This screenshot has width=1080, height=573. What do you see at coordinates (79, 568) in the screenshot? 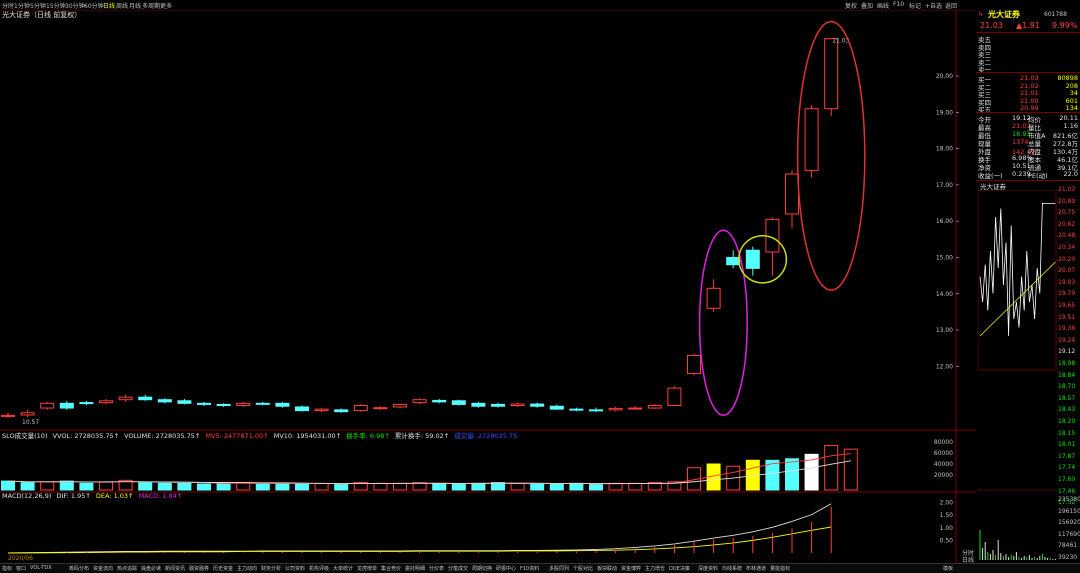
I see `bottom-tab-3: 筹码分布` at bounding box center [79, 568].